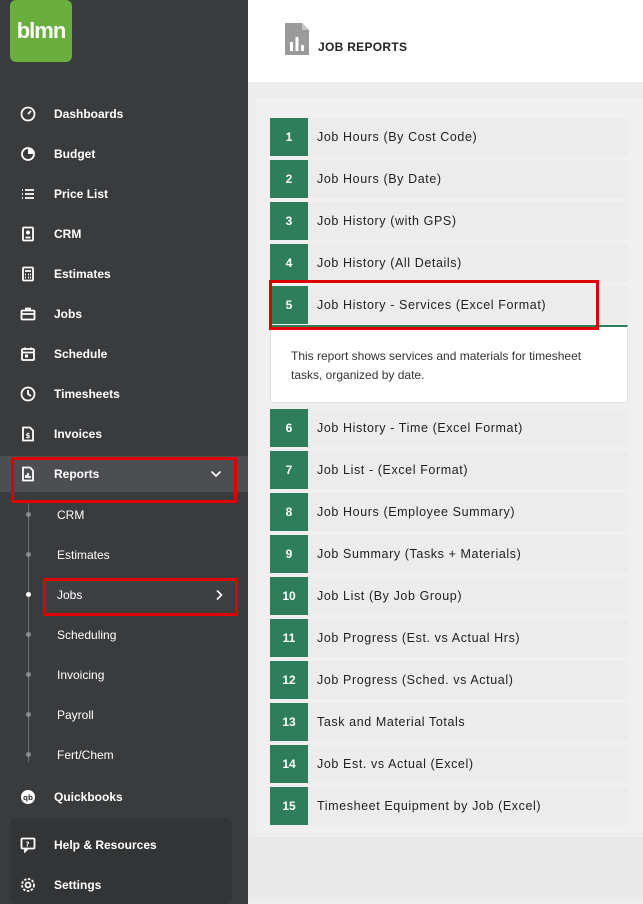 The height and width of the screenshot is (904, 643). I want to click on invoice-icon: $, so click(28, 434).